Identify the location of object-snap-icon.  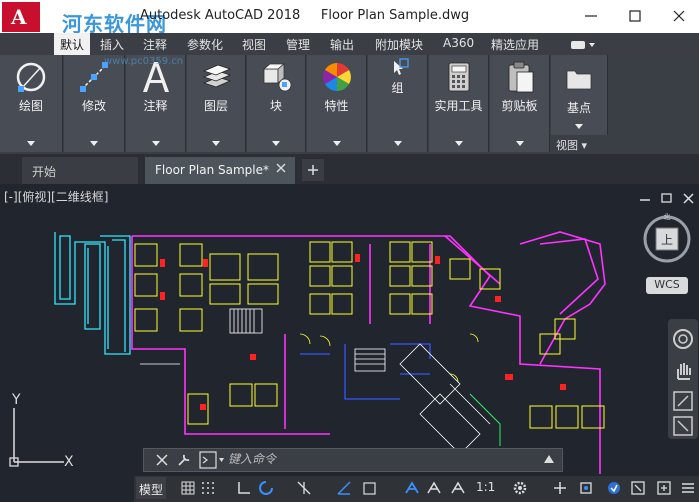
(344, 488).